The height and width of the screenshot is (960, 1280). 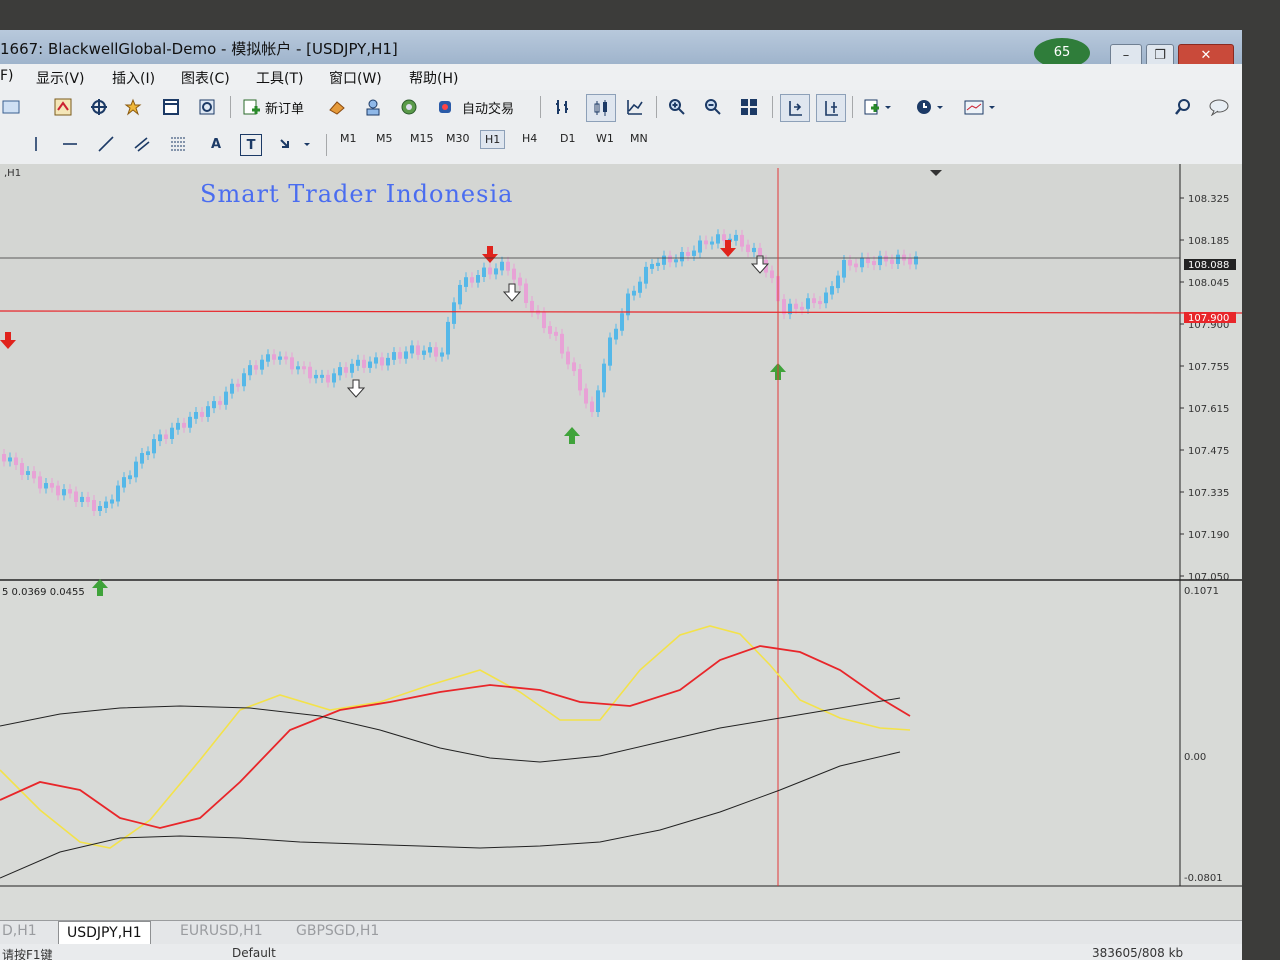 What do you see at coordinates (355, 78) in the screenshot?
I see `menu-window: 窗口(W)` at bounding box center [355, 78].